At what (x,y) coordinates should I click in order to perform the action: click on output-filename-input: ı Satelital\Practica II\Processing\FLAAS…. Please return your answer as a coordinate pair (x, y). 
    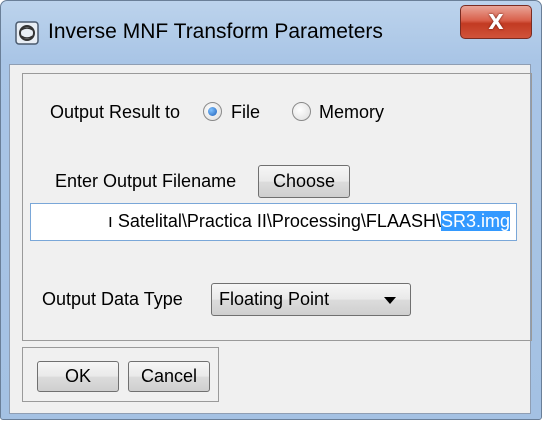
    Looking at the image, I should click on (273, 222).